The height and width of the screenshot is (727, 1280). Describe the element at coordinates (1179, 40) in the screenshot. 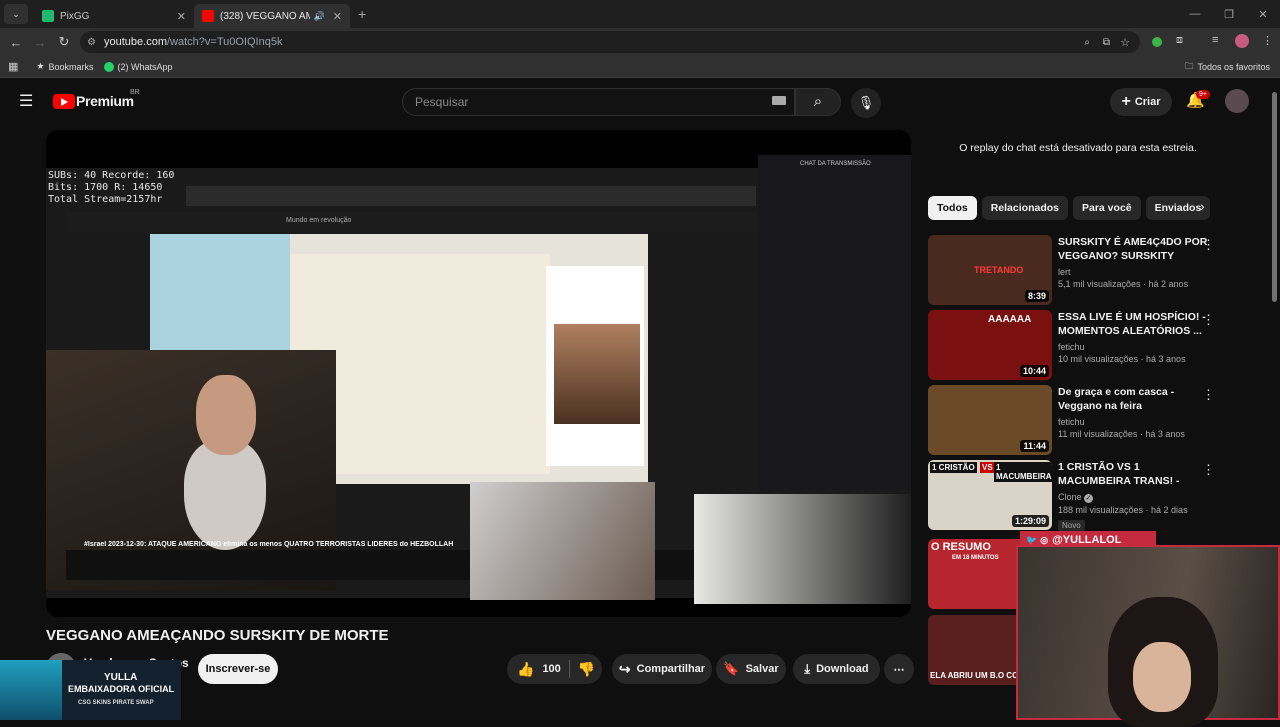

I see `extensions-puzzle-icon: ⧈` at that location.